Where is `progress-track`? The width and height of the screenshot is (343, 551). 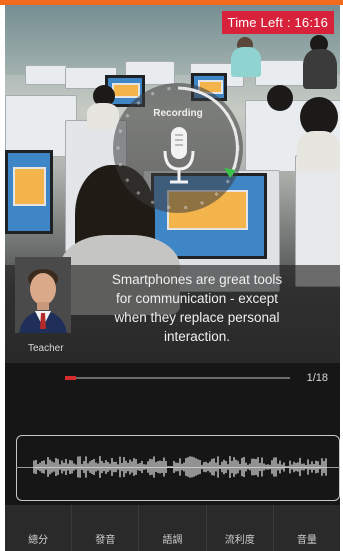 progress-track is located at coordinates (177, 378).